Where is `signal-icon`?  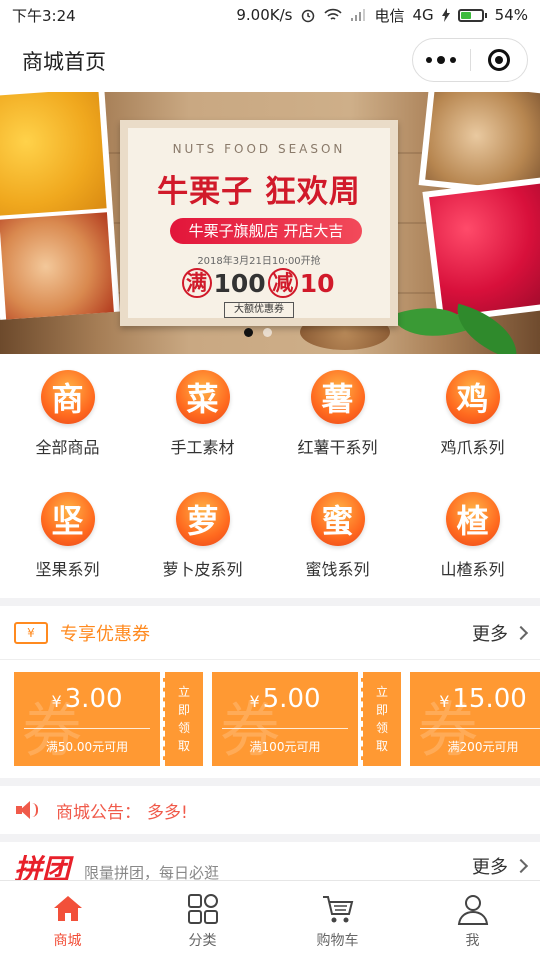 signal-icon is located at coordinates (358, 15).